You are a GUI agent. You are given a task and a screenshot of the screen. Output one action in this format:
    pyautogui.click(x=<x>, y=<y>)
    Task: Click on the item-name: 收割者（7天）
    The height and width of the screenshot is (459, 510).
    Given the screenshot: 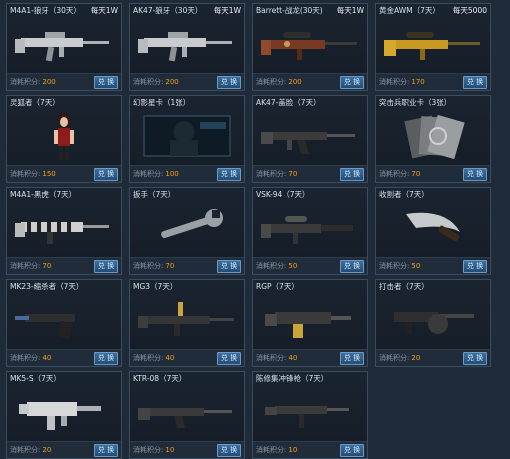 What is the action you would take?
    pyautogui.click(x=404, y=194)
    